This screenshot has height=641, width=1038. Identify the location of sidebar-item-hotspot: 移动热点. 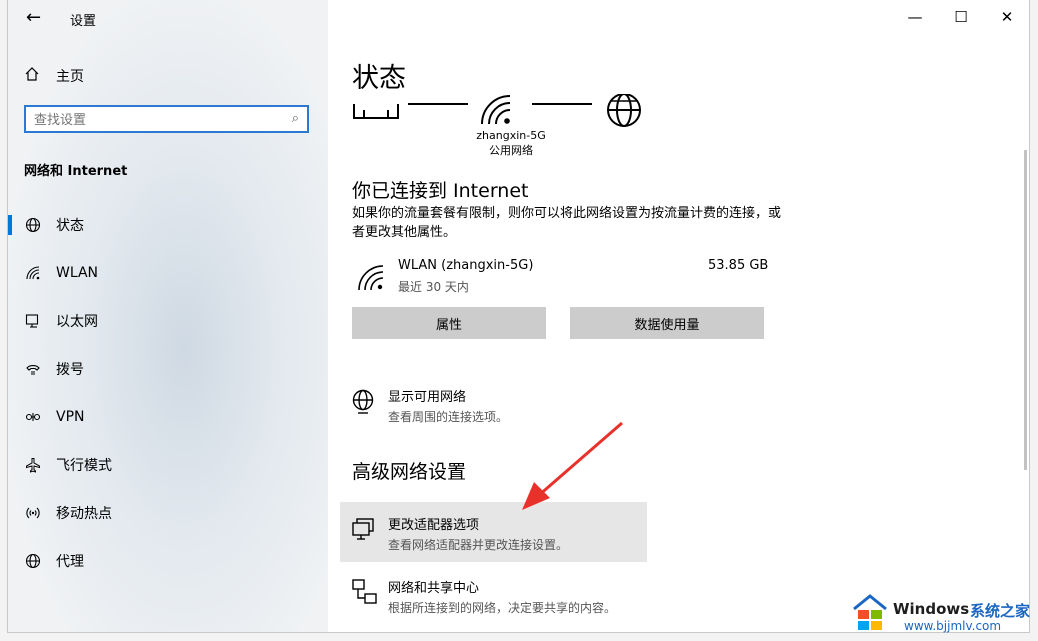
(168, 513).